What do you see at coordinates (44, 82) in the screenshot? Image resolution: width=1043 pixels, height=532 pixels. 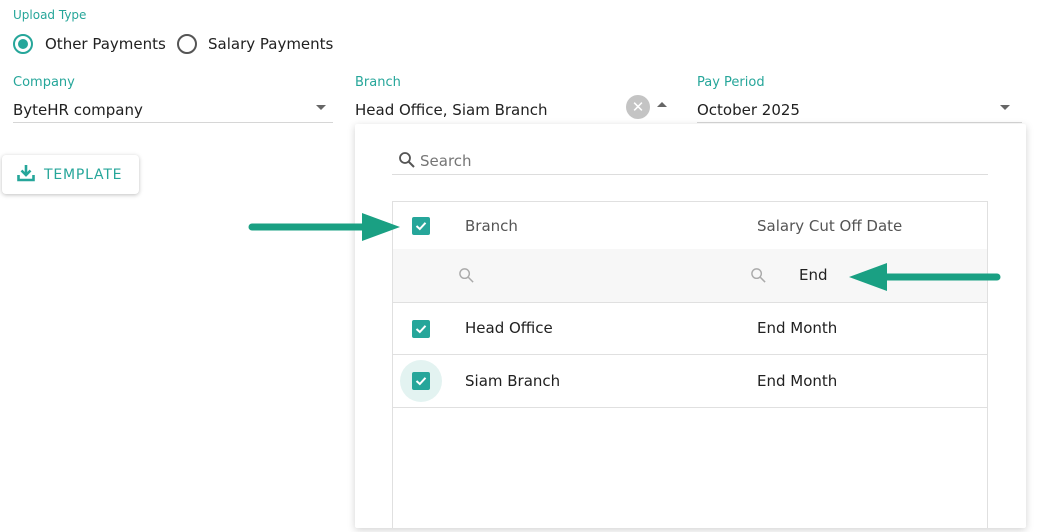 I see `company-label: Company` at bounding box center [44, 82].